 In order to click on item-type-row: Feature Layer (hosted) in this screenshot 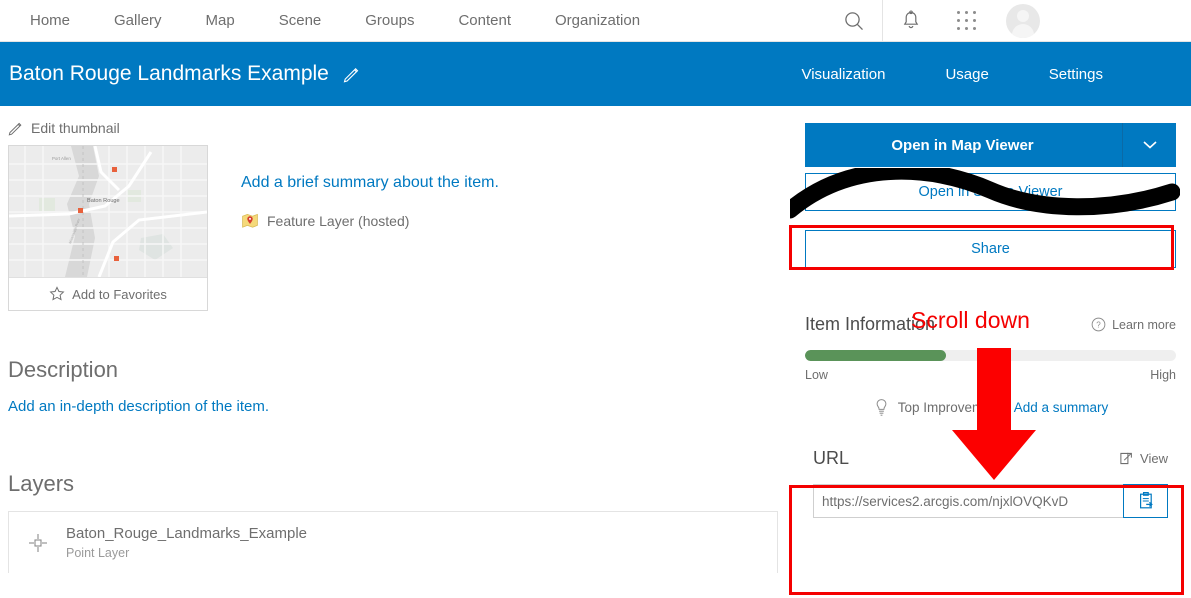, I will do `click(370, 221)`.